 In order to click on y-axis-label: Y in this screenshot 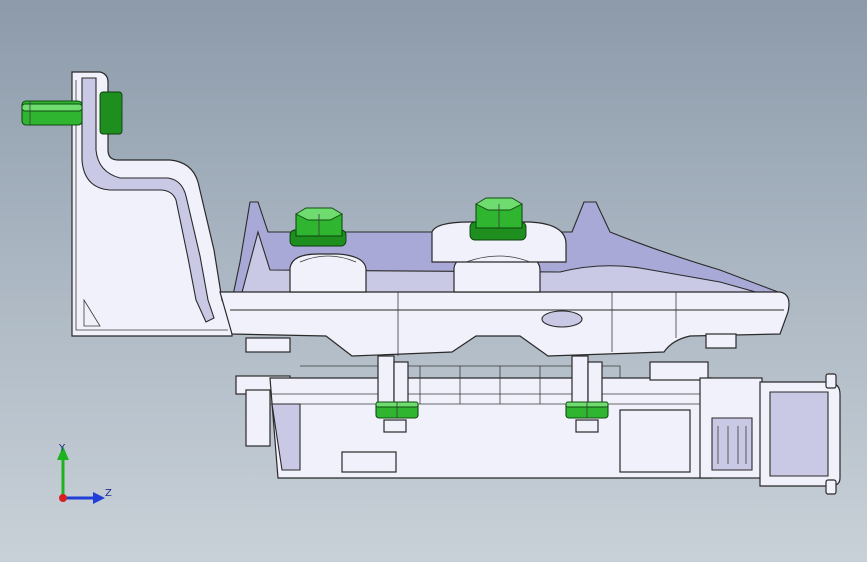, I will do `click(62, 448)`.